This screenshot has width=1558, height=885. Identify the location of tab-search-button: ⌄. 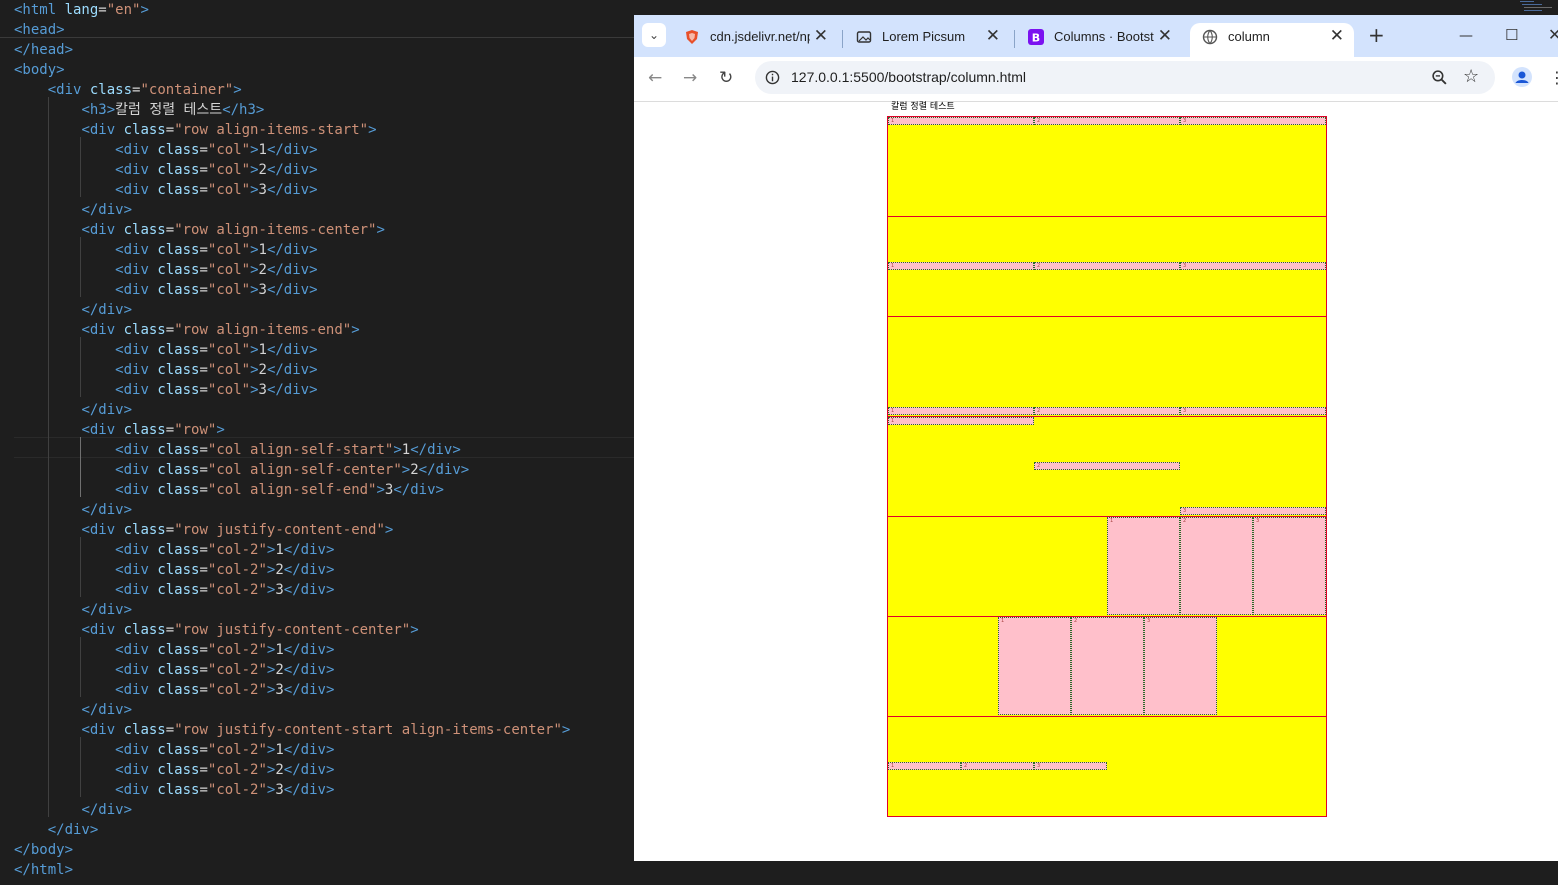
(654, 35).